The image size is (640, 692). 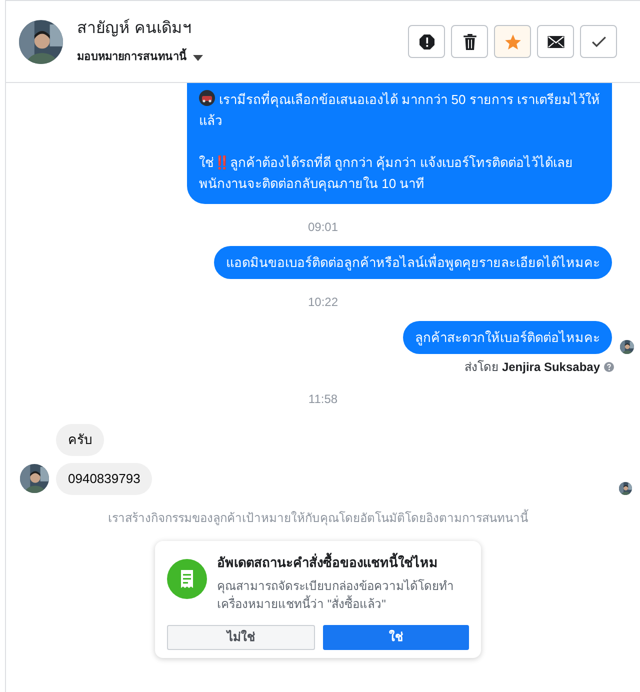 I want to click on delete-button, so click(x=469, y=41).